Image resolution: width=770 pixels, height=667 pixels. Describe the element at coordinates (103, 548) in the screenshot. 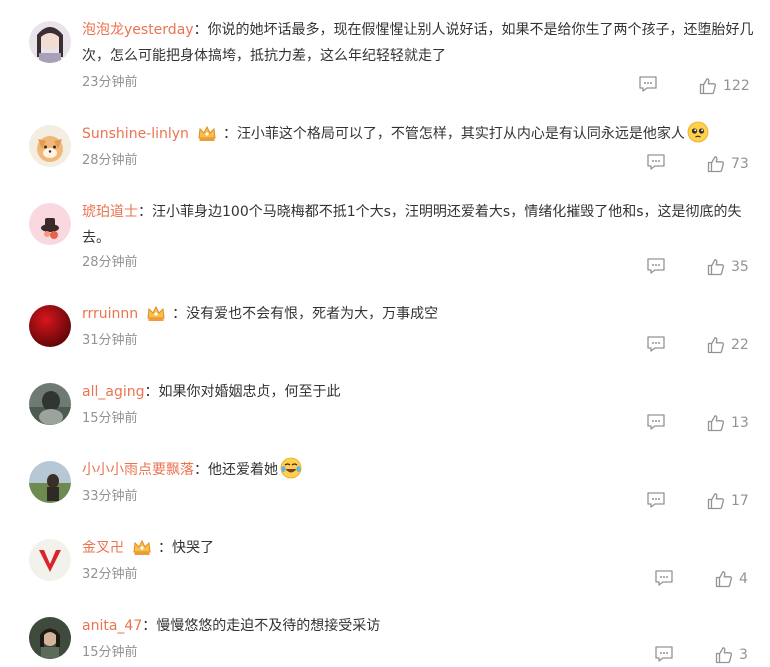

I see `username-link: 金叉卍` at that location.